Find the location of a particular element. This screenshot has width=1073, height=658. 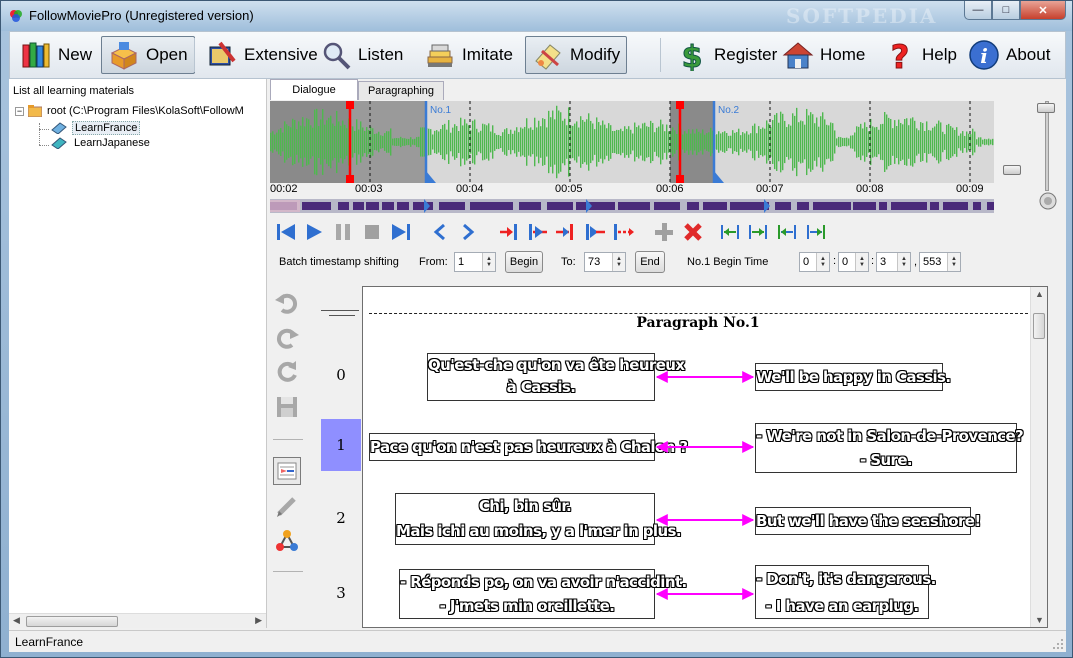

overview-strip is located at coordinates (632, 206).